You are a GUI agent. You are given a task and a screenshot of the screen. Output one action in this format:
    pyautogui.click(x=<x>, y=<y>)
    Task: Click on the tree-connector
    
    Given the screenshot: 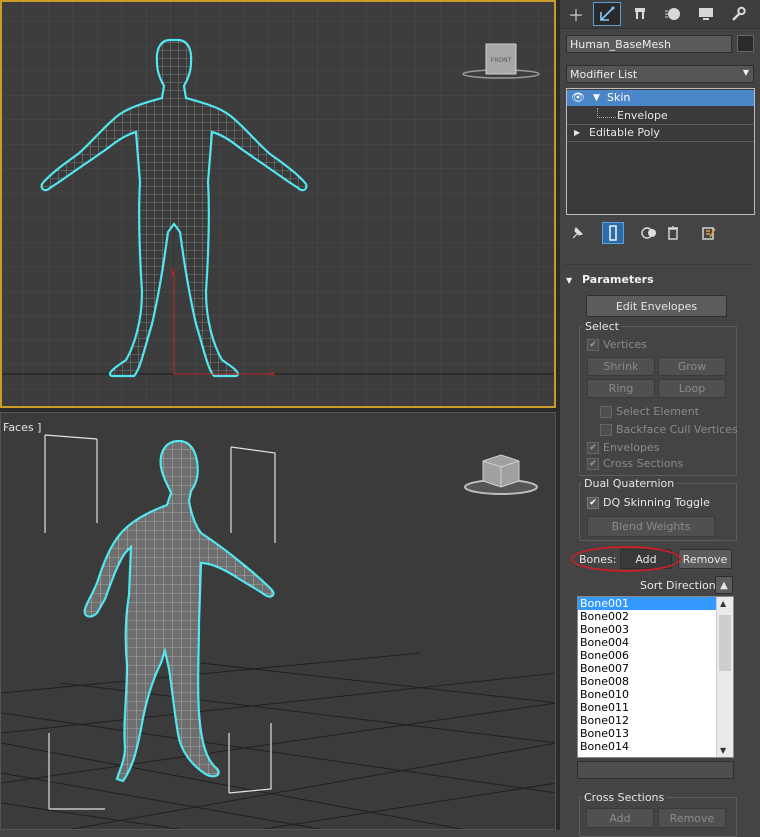 What is the action you would take?
    pyautogui.click(x=606, y=113)
    